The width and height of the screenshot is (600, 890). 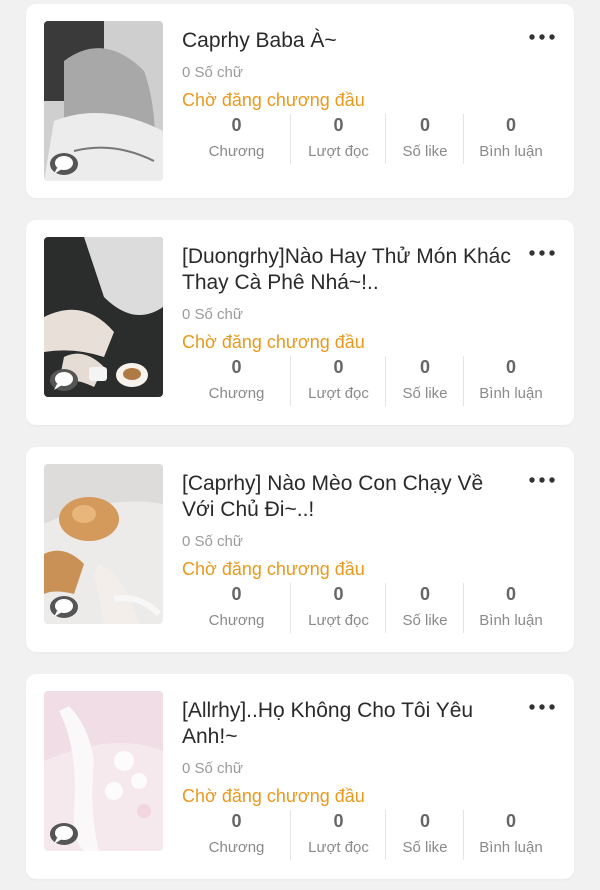 What do you see at coordinates (347, 724) in the screenshot?
I see `story-title: [Allrhy]..Họ Không Cho Tôi Yêu Anh!~` at bounding box center [347, 724].